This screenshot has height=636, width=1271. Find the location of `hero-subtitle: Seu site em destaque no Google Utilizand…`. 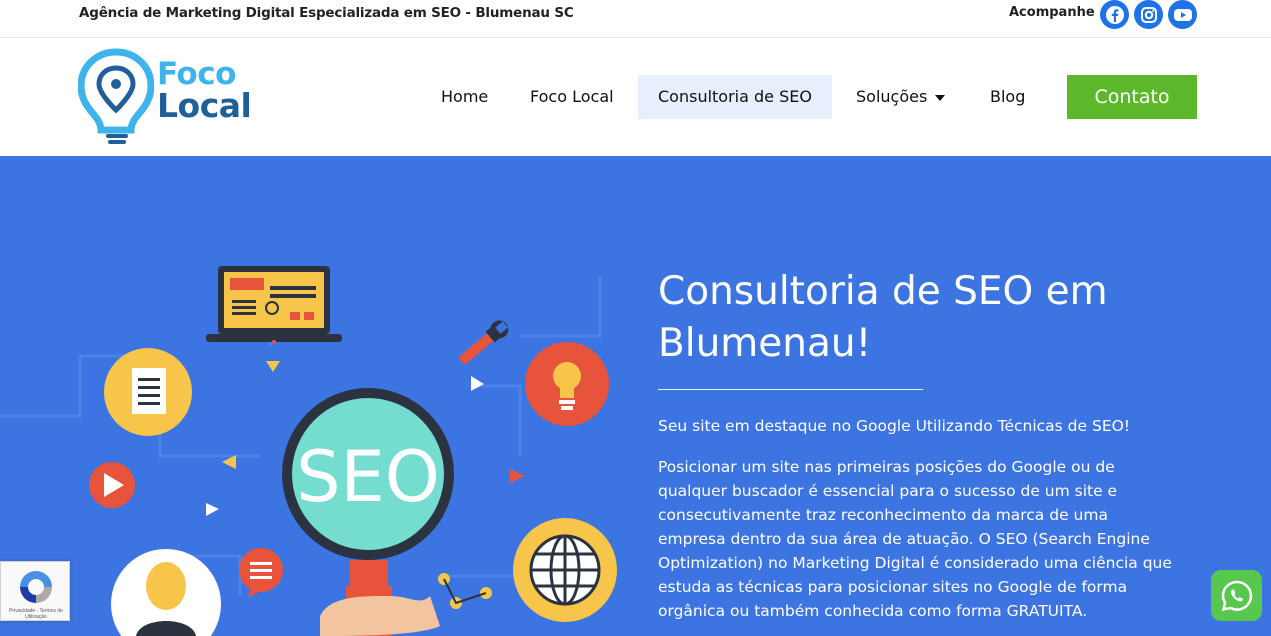

hero-subtitle: Seu site em destaque no Google Utilizand… is located at coordinates (894, 426).